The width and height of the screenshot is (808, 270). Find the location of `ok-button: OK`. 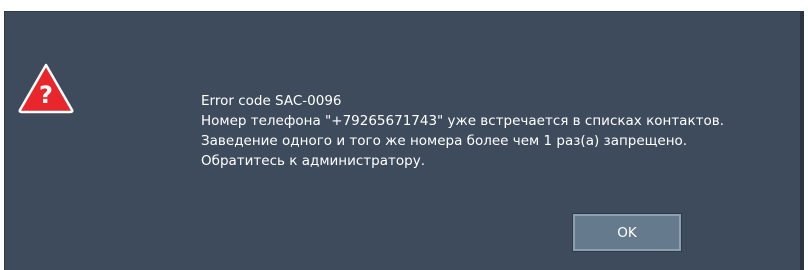

ok-button: OK is located at coordinates (627, 232).